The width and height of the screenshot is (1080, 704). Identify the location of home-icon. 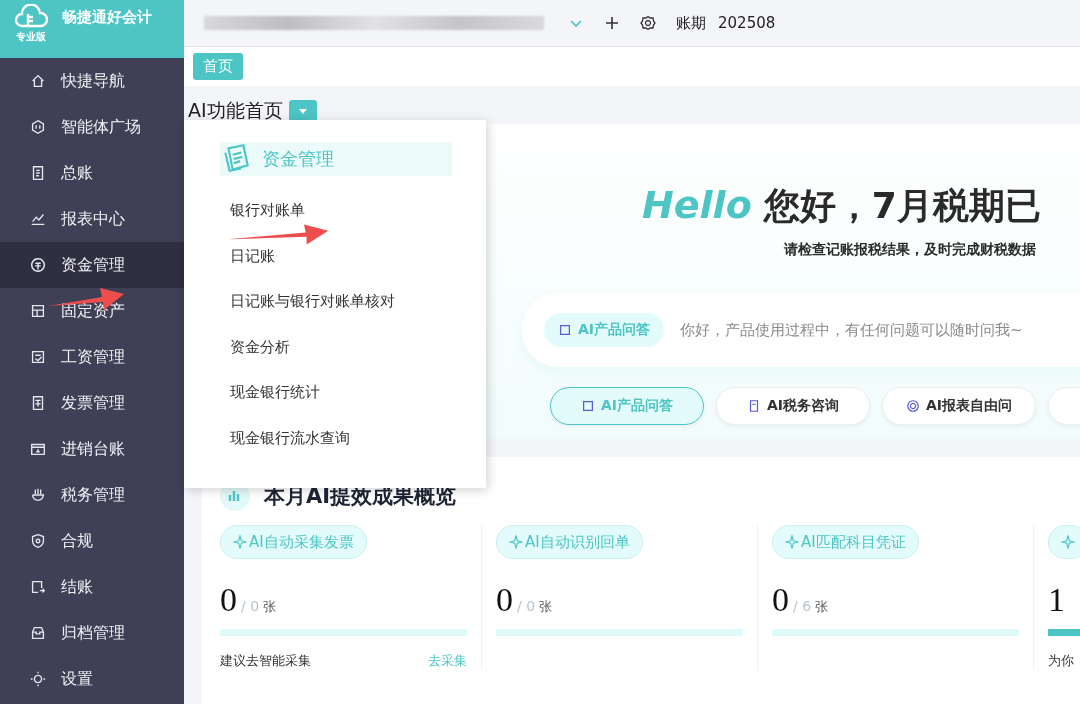
(38, 81).